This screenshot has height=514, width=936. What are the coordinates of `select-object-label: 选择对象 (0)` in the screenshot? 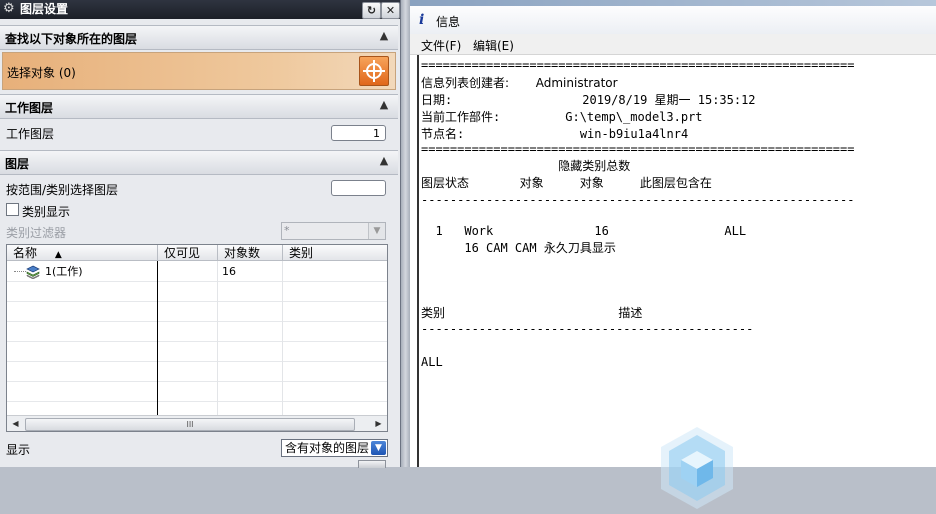 It's located at (41, 73).